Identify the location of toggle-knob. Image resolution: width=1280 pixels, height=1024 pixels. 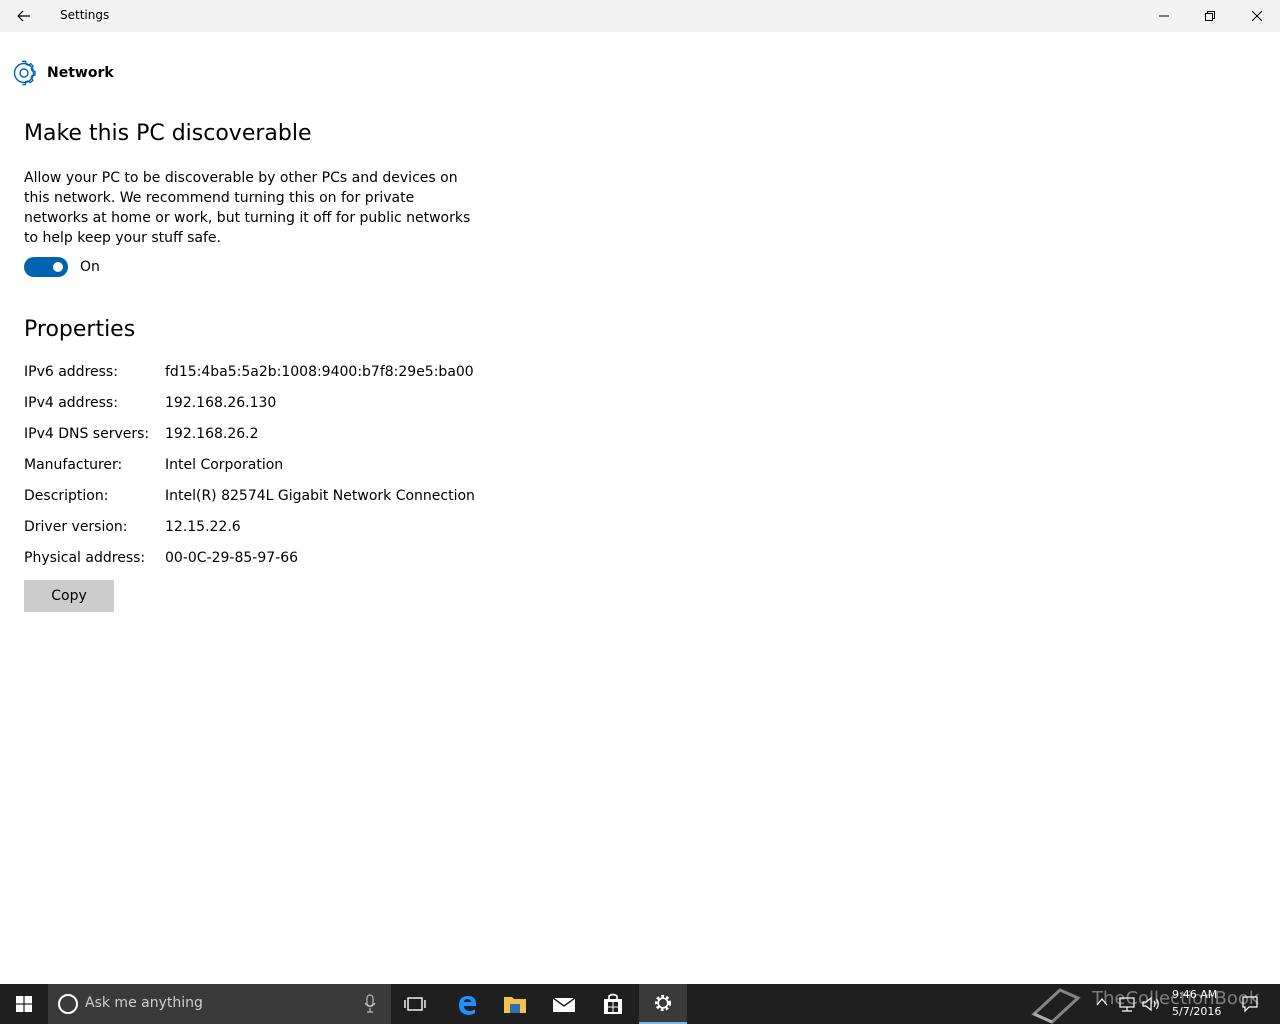
(58, 267).